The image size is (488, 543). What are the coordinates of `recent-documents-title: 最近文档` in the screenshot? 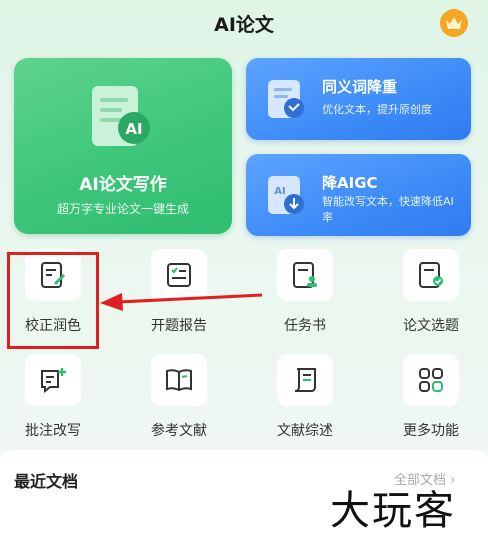 It's located at (46, 481).